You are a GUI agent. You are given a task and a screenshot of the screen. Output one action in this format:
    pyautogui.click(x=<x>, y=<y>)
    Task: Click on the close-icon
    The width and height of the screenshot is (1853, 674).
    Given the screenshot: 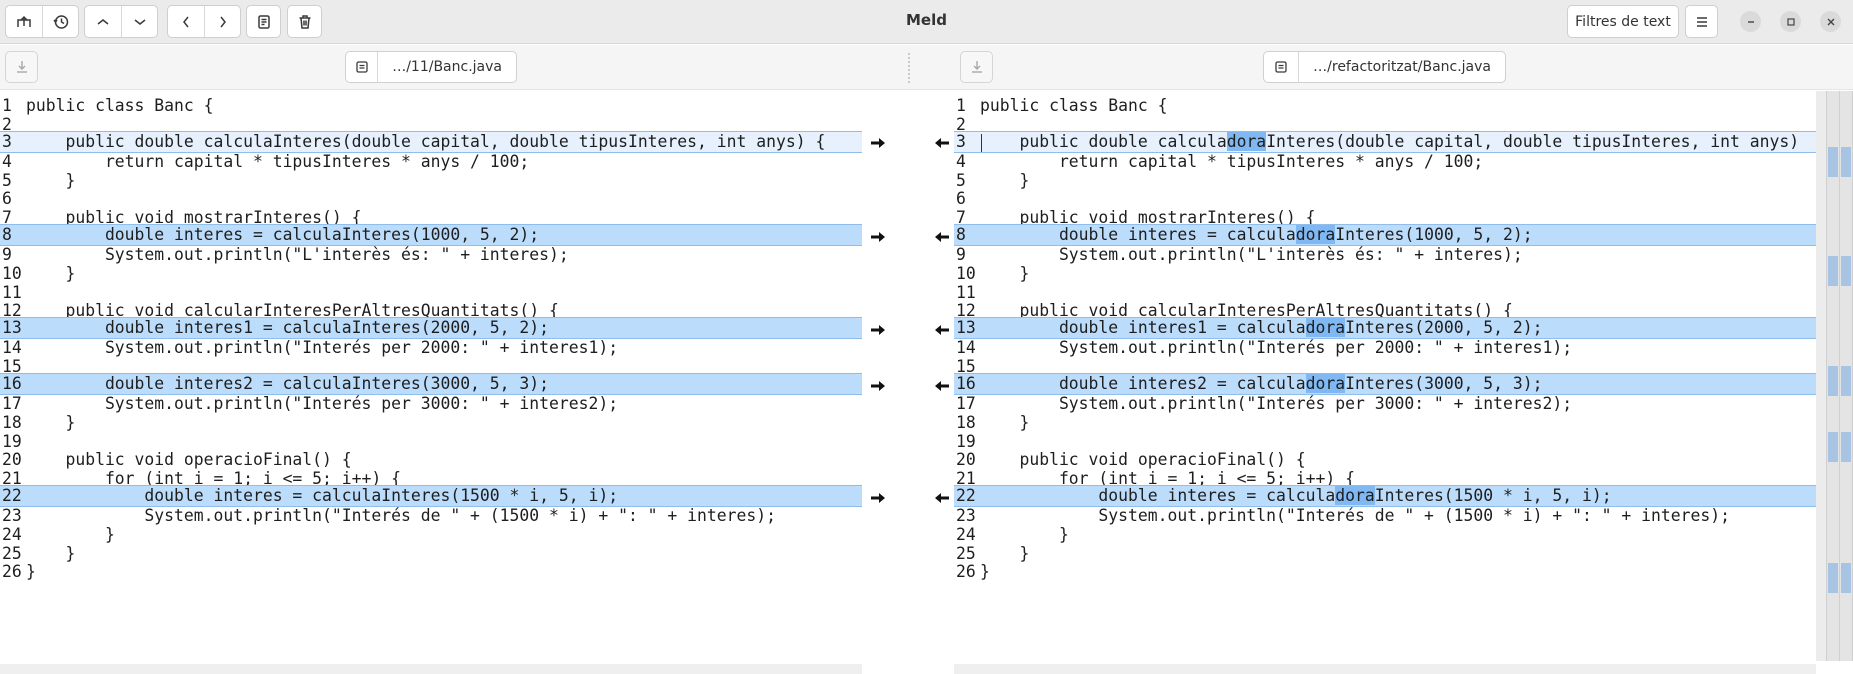 What is the action you would take?
    pyautogui.click(x=1830, y=21)
    